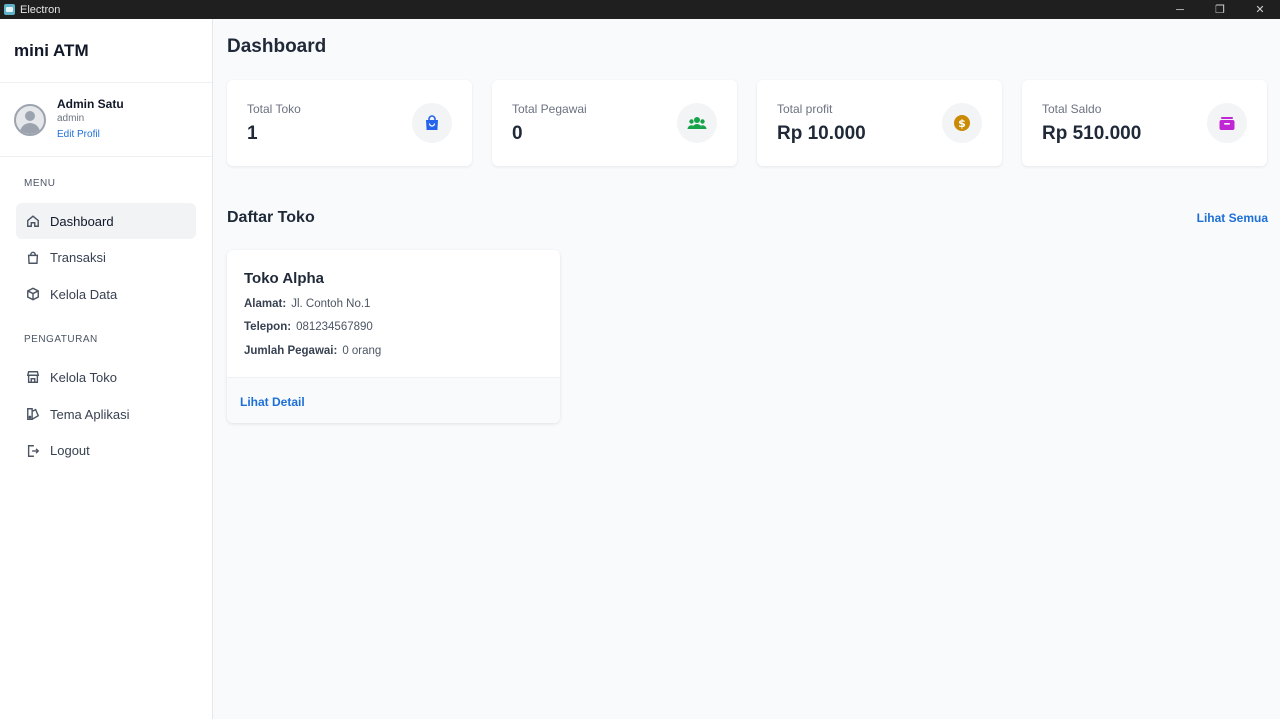  What do you see at coordinates (90, 414) in the screenshot?
I see `sidebar-item-label: Tema Aplikasi` at bounding box center [90, 414].